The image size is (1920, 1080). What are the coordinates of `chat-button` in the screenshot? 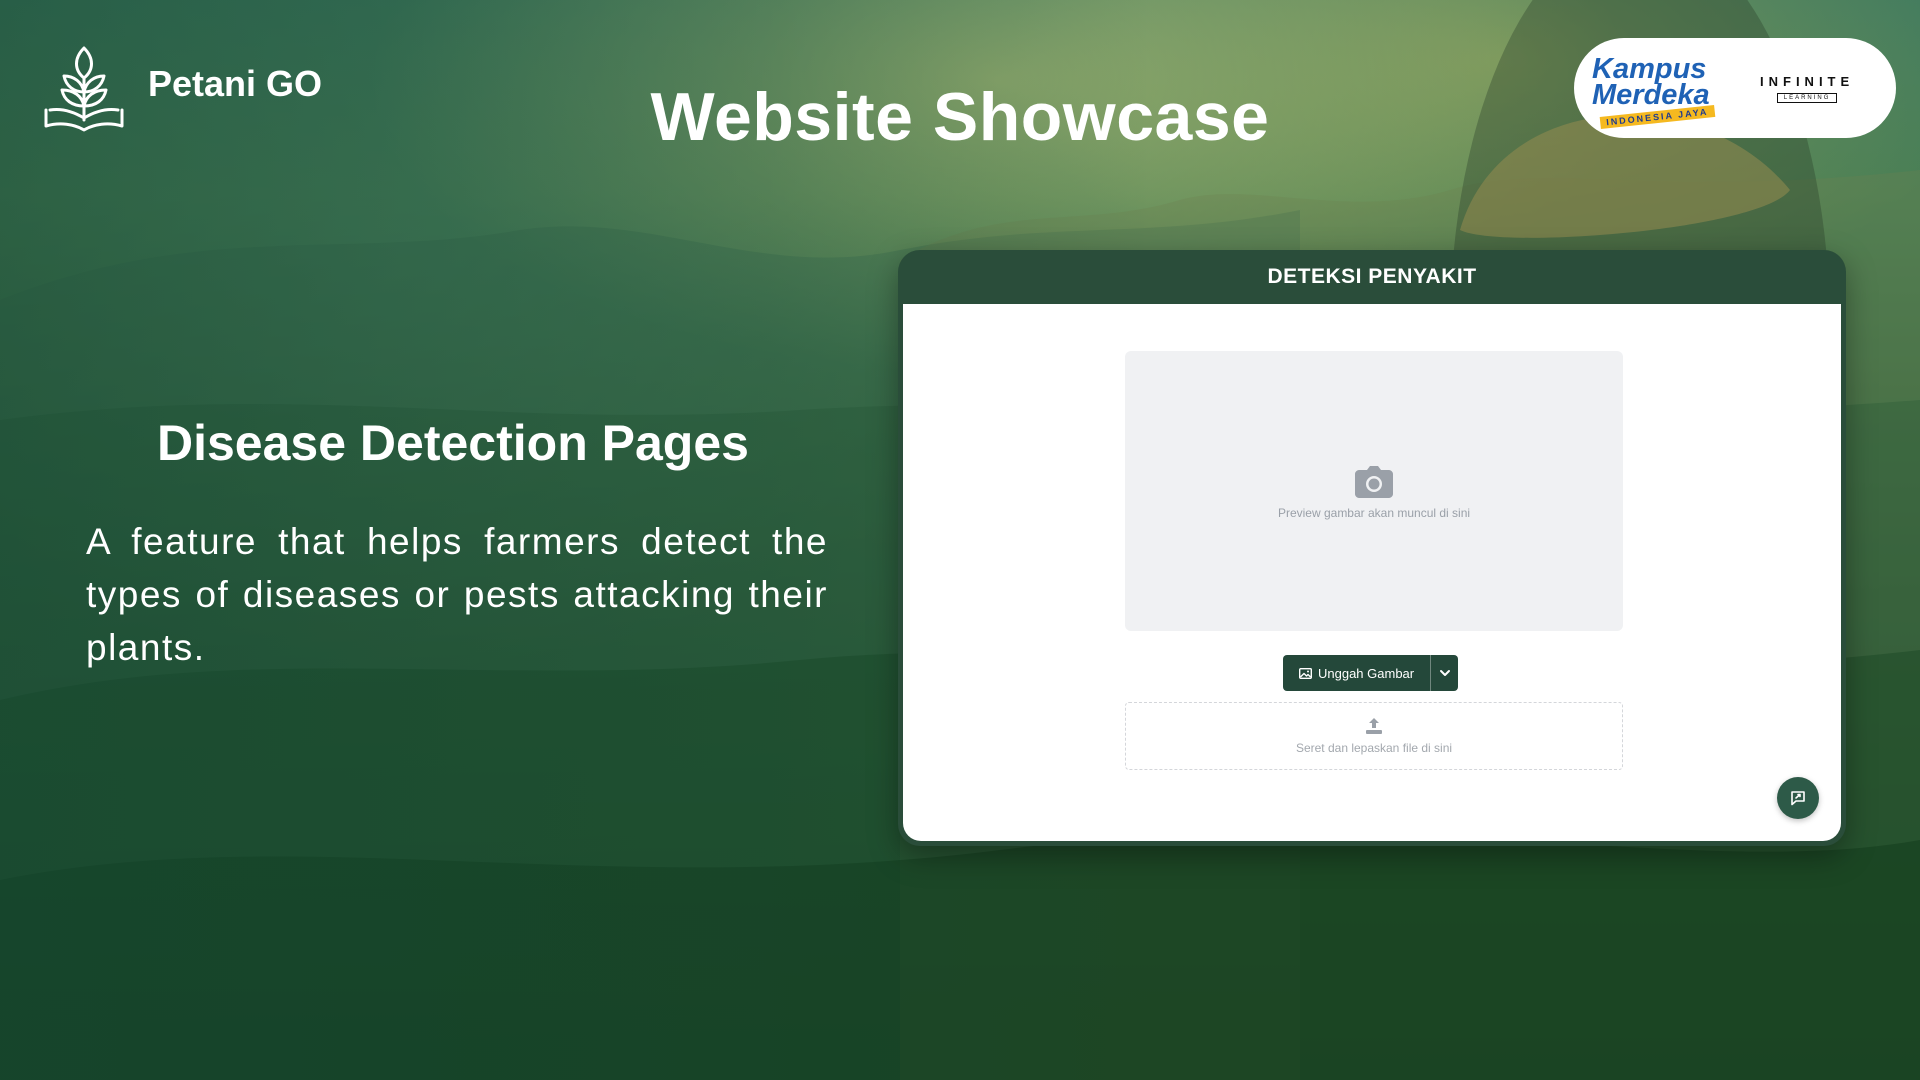 It's located at (1798, 798).